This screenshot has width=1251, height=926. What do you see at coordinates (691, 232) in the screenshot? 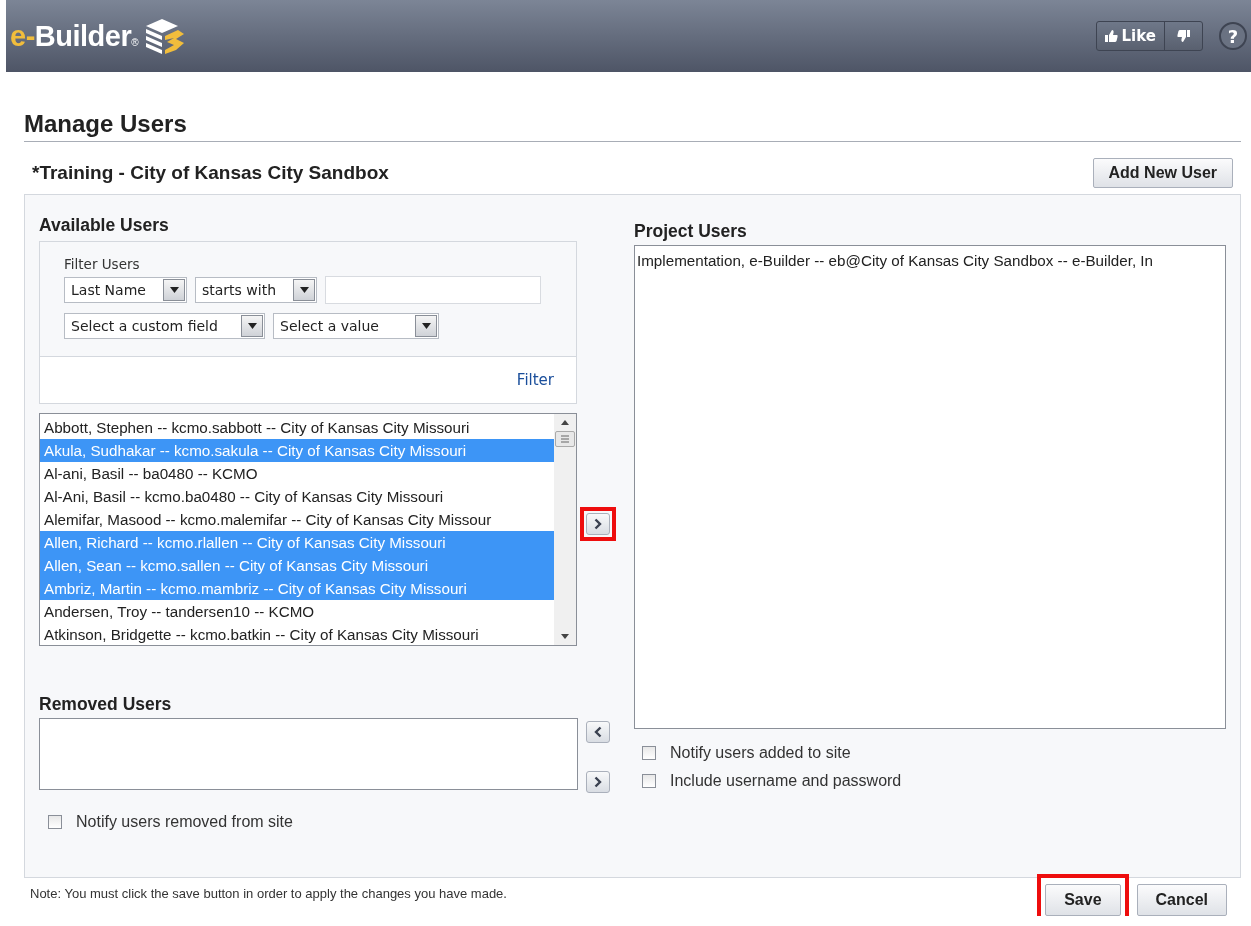
I see `section-heading: Project Users` at bounding box center [691, 232].